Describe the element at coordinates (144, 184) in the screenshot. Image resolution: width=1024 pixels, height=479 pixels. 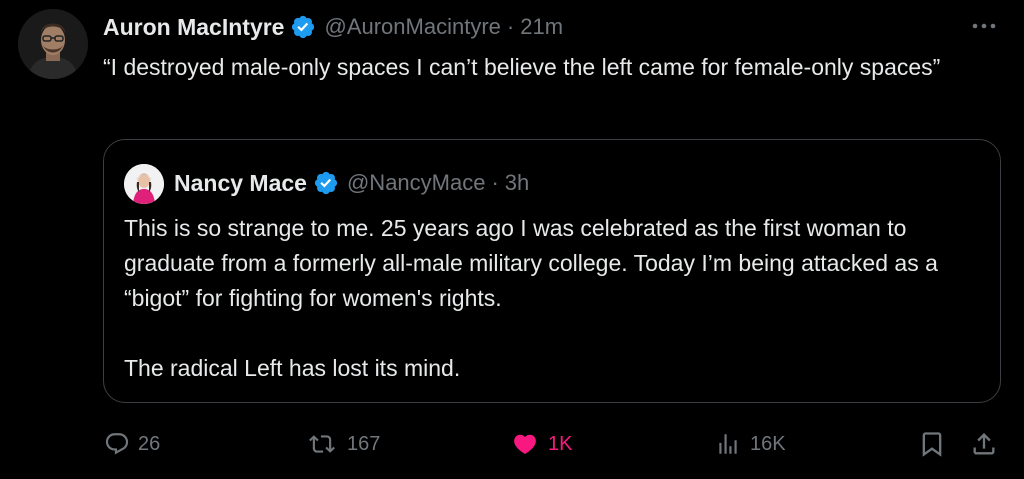
I see `quoted-author-avatar` at that location.